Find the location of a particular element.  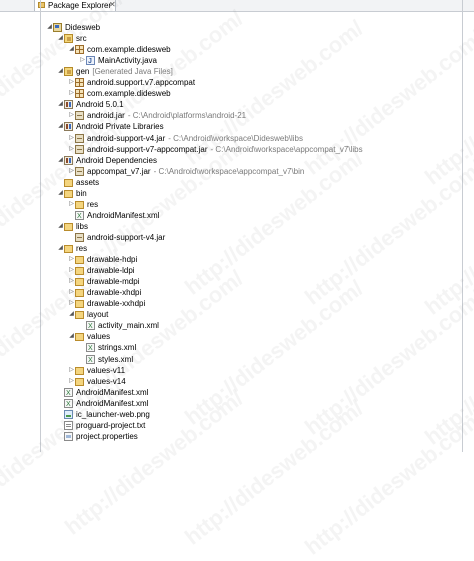

tree-item: ▷ drawable-xxhdpi is located at coordinates (106, 303).